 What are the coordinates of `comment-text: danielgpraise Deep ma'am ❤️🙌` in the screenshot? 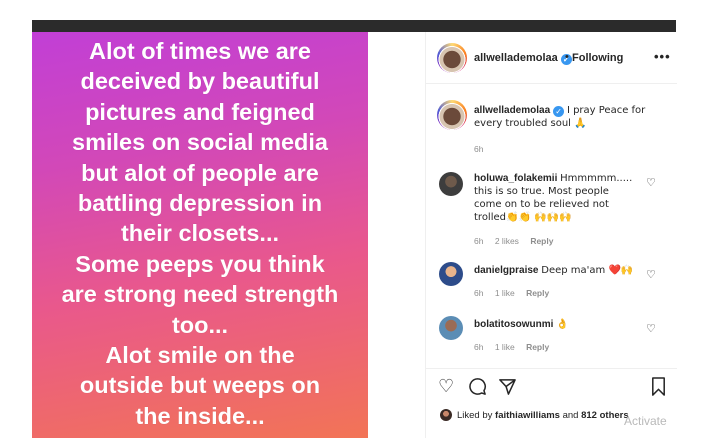 It's located at (559, 270).